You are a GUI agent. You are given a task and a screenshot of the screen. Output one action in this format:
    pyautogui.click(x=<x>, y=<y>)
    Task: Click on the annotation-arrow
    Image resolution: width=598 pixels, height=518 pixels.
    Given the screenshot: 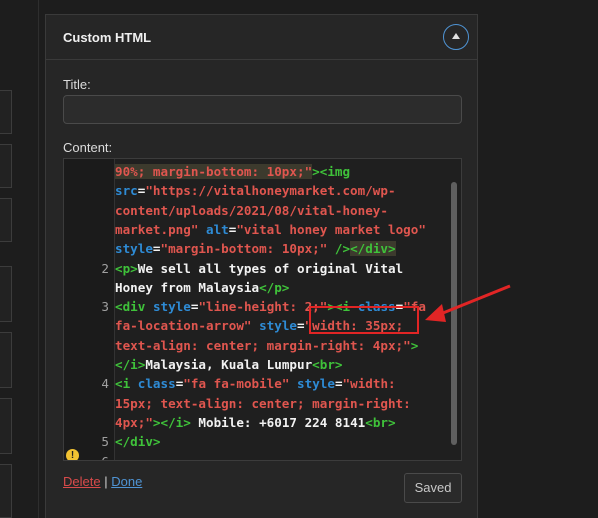 What is the action you would take?
    pyautogui.click(x=468, y=303)
    